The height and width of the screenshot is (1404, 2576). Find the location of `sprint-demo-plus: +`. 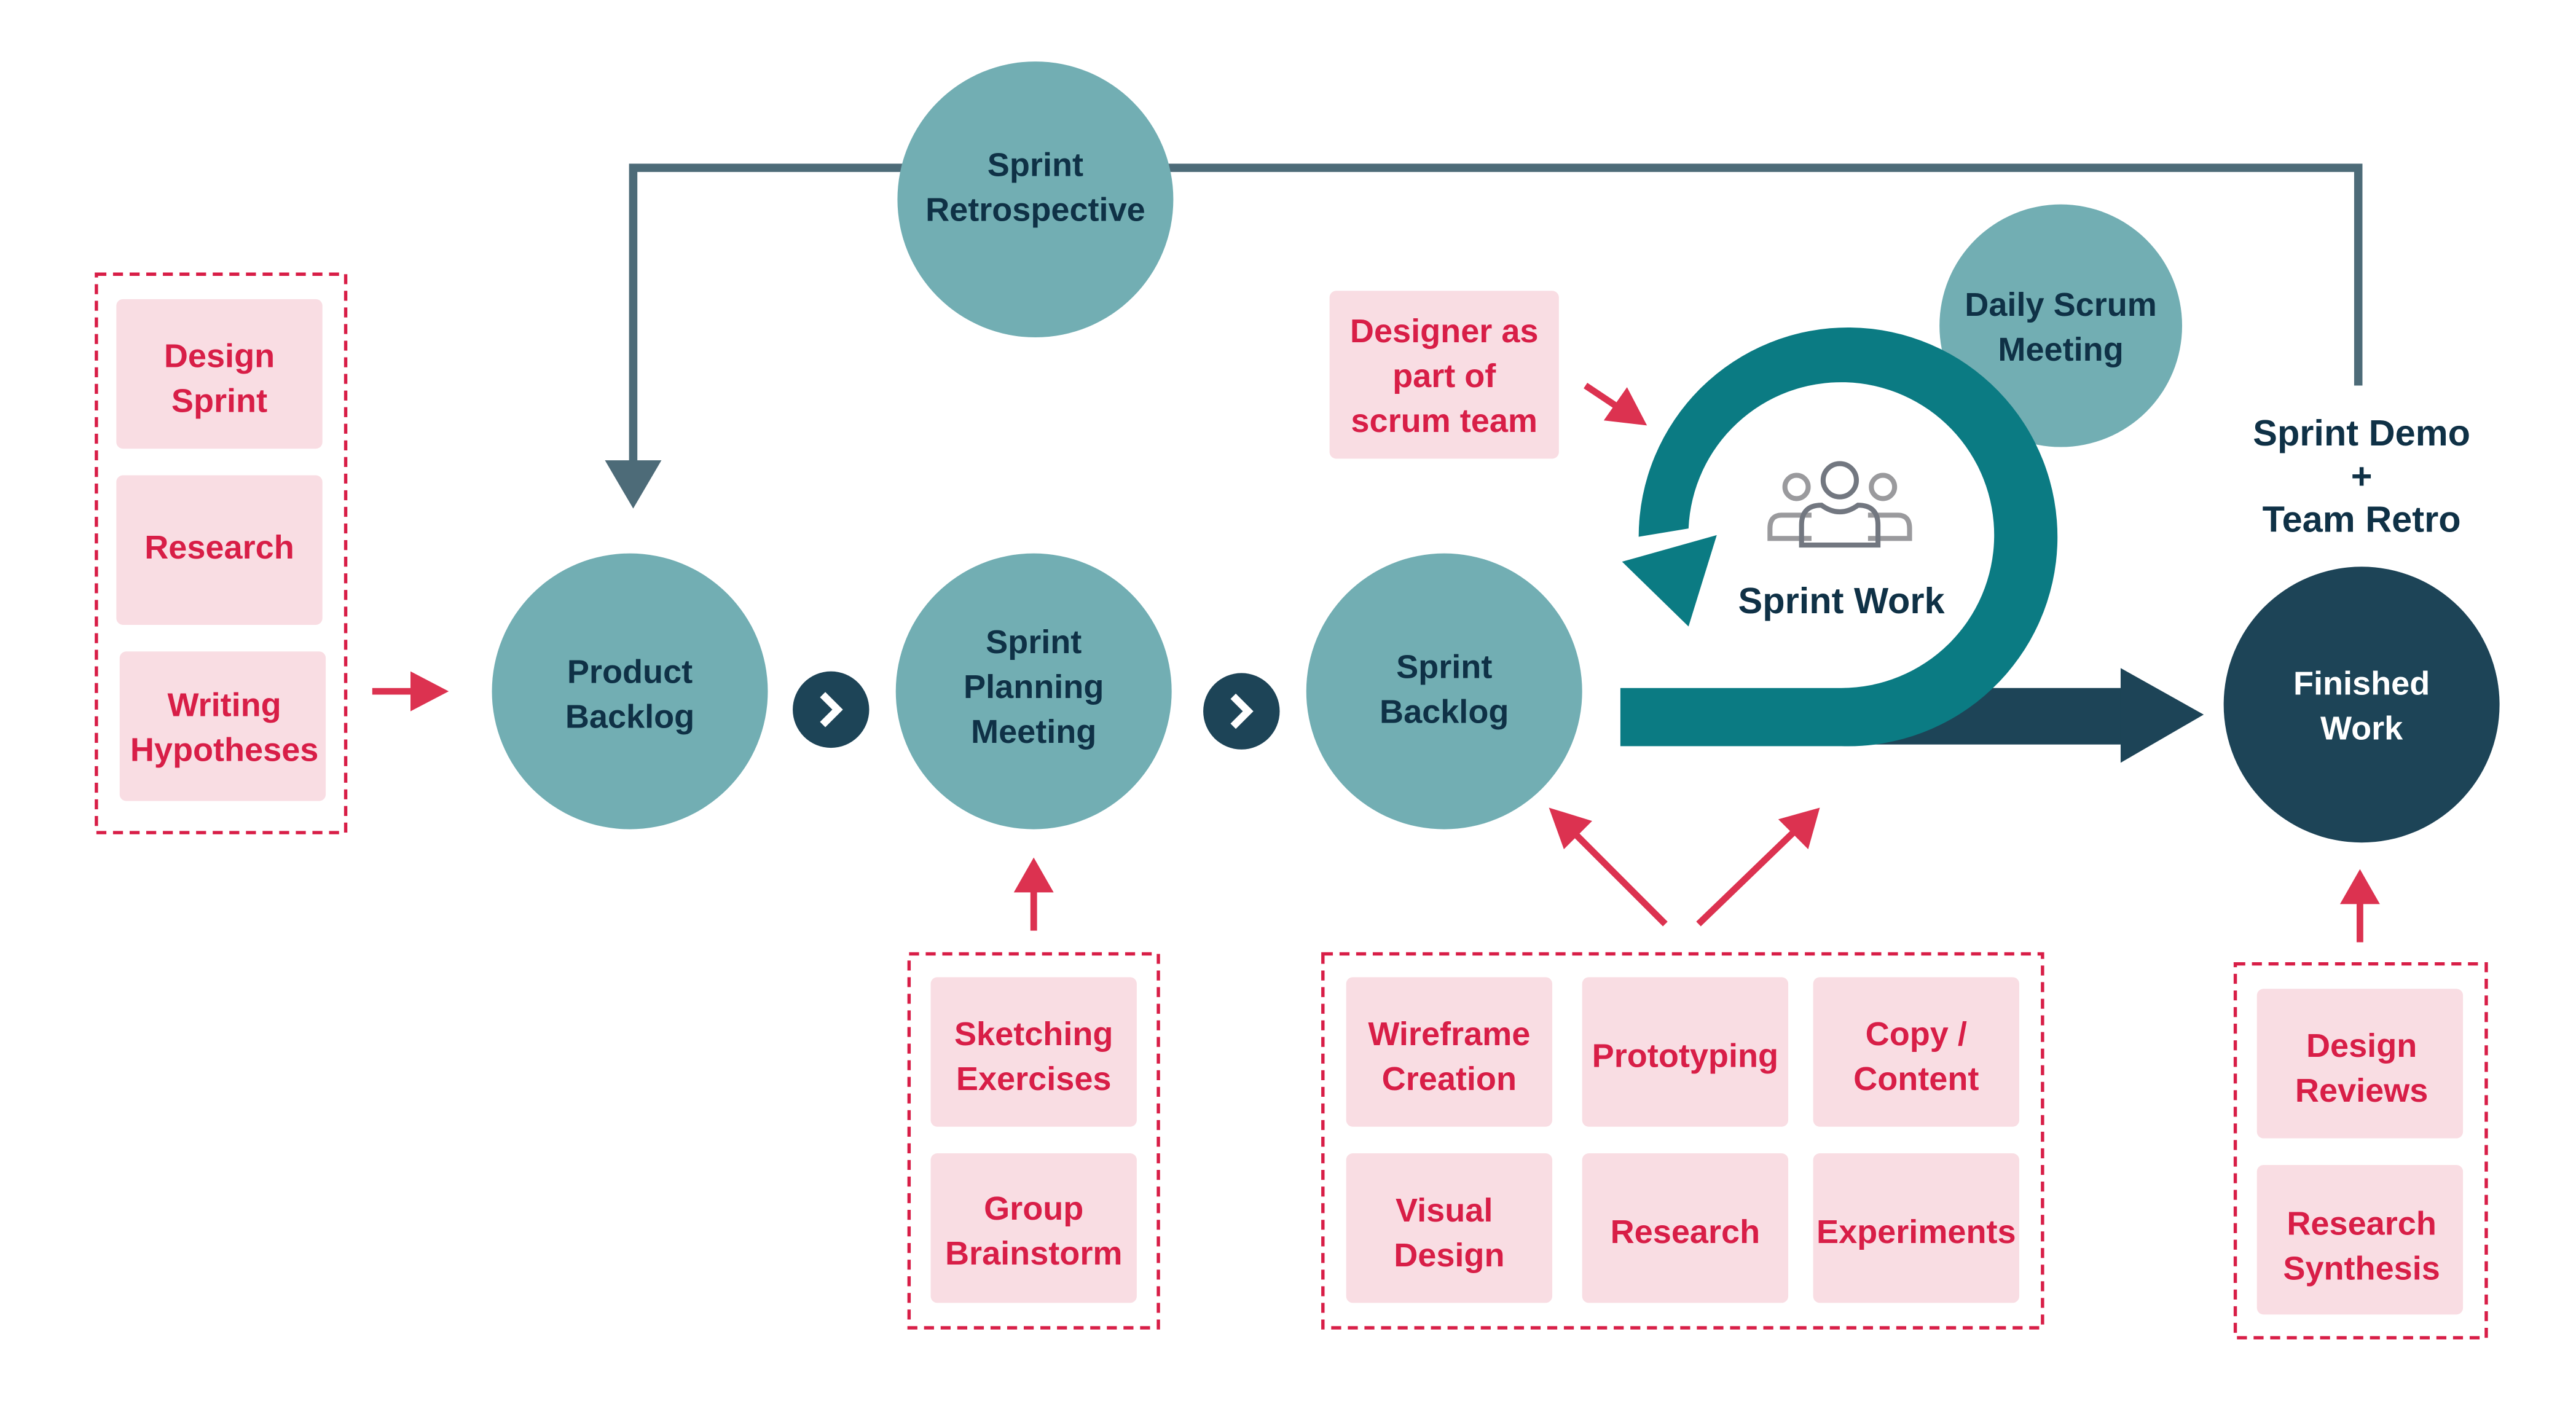

sprint-demo-plus: + is located at coordinates (2362, 475).